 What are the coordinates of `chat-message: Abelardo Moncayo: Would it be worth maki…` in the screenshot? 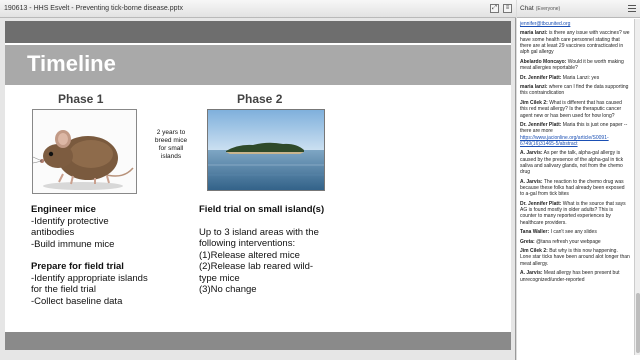 It's located at (575, 65).